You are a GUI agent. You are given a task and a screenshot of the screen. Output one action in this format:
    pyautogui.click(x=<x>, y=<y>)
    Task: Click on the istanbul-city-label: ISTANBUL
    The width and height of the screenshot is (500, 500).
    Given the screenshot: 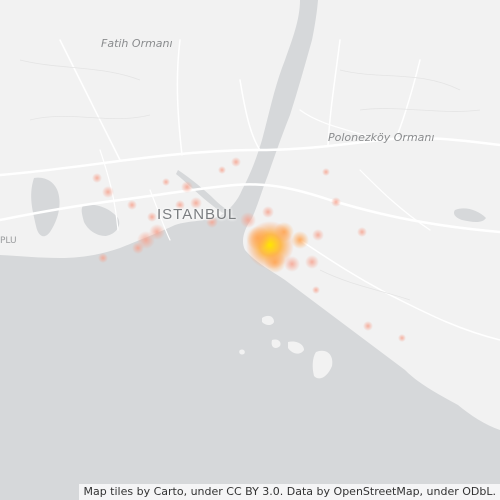 What is the action you would take?
    pyautogui.click(x=197, y=214)
    